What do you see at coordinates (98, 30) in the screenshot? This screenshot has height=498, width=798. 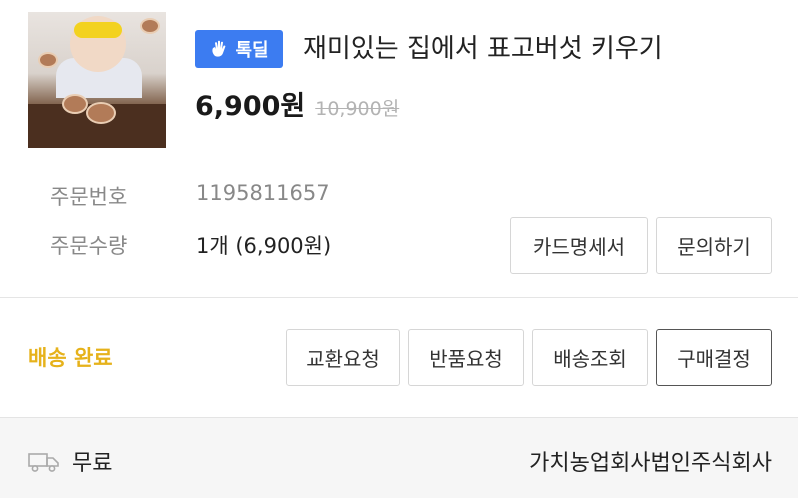 I see `thumbnail-glasses` at bounding box center [98, 30].